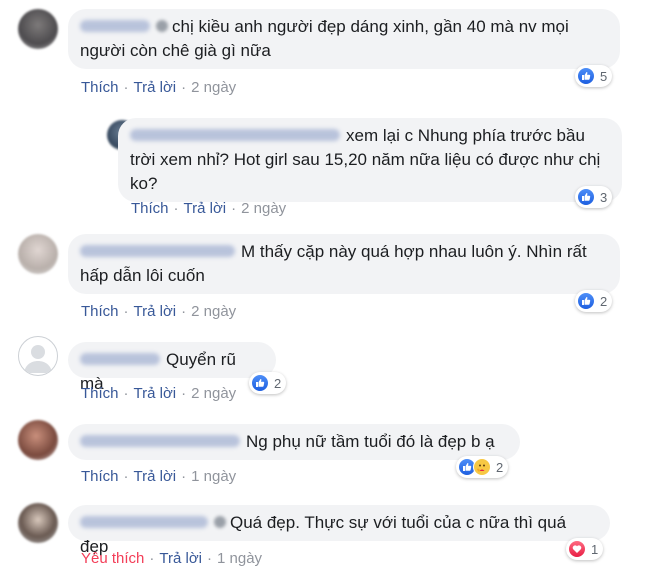  I want to click on reaction-summary: 3, so click(594, 197).